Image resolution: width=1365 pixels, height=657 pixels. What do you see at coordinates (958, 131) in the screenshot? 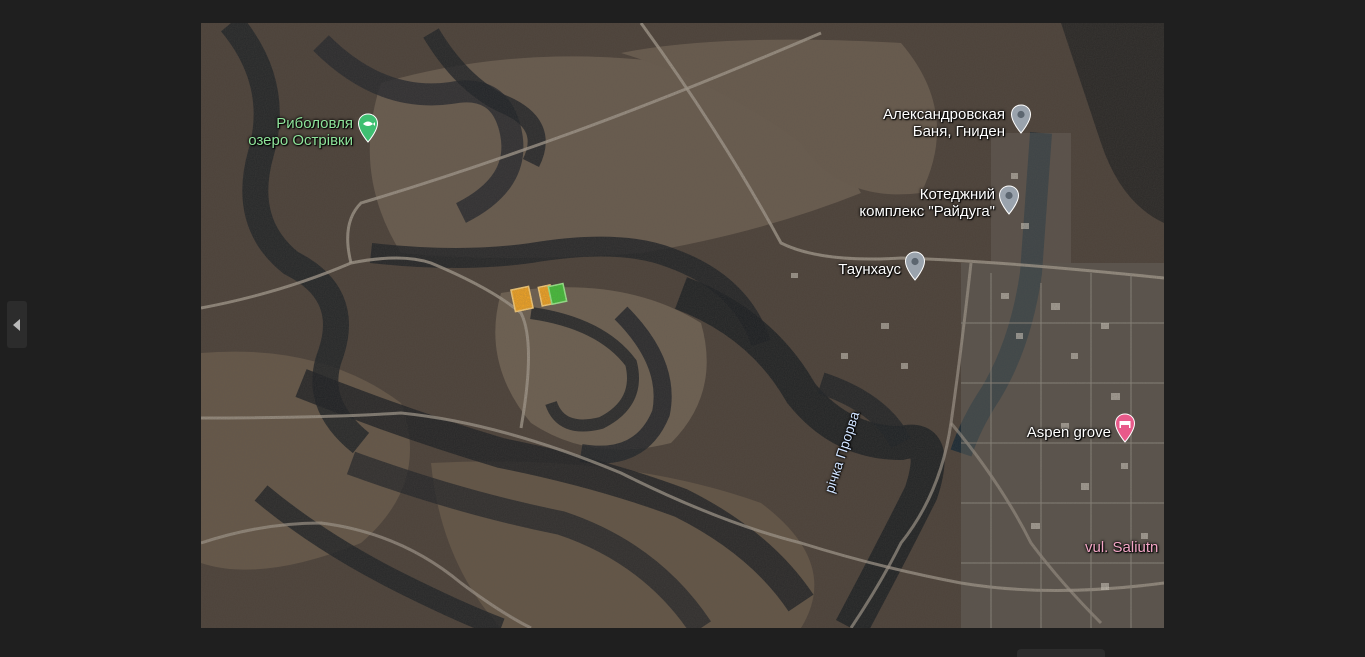
I see `place-name-line2: Баня, Гниден` at bounding box center [958, 131].